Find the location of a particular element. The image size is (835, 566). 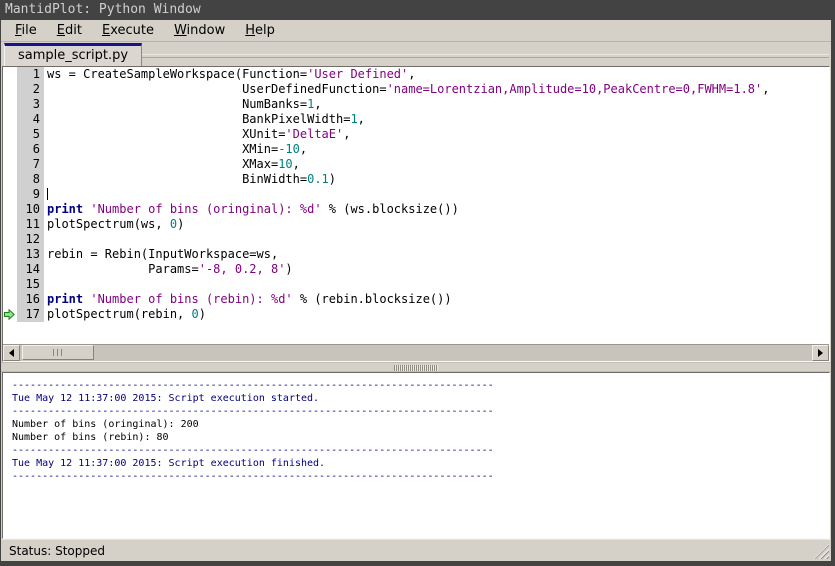

tab-label: sample_script.py is located at coordinates (73, 55).